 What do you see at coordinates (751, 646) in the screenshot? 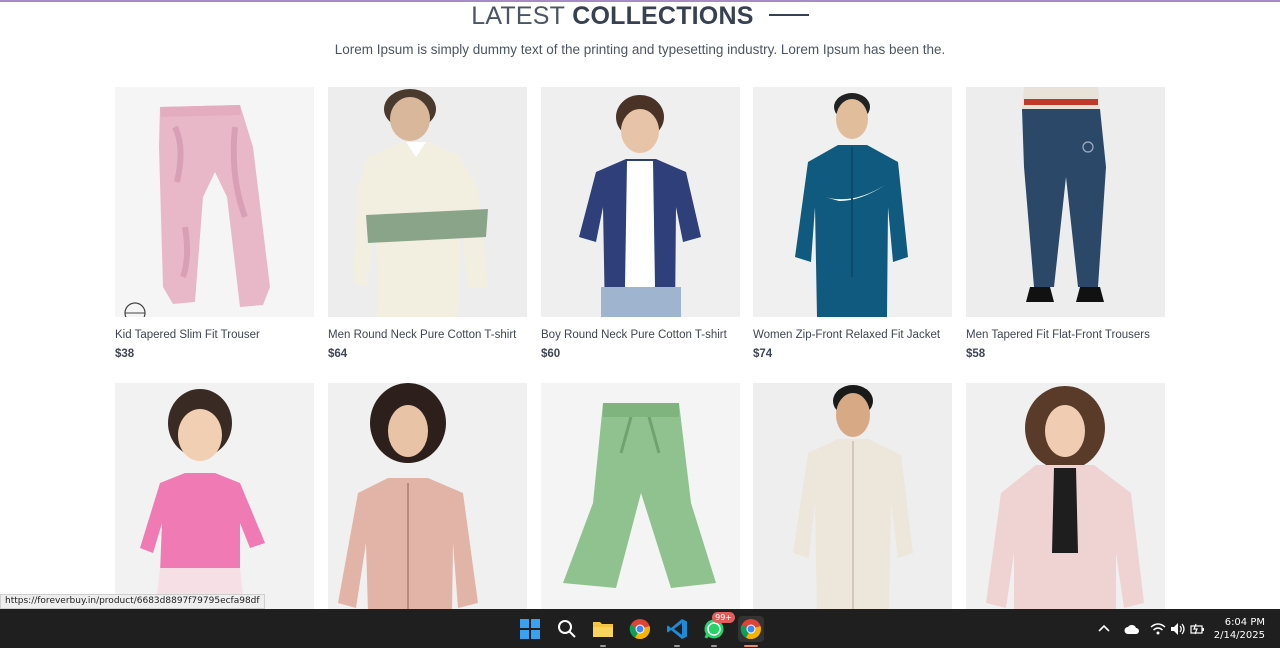
I see `active-indicator` at bounding box center [751, 646].